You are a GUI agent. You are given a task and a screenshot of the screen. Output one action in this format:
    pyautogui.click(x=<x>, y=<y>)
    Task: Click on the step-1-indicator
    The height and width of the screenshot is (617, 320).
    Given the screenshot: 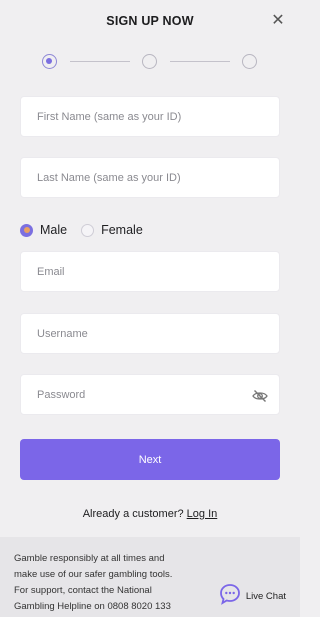 What is the action you would take?
    pyautogui.click(x=49, y=61)
    